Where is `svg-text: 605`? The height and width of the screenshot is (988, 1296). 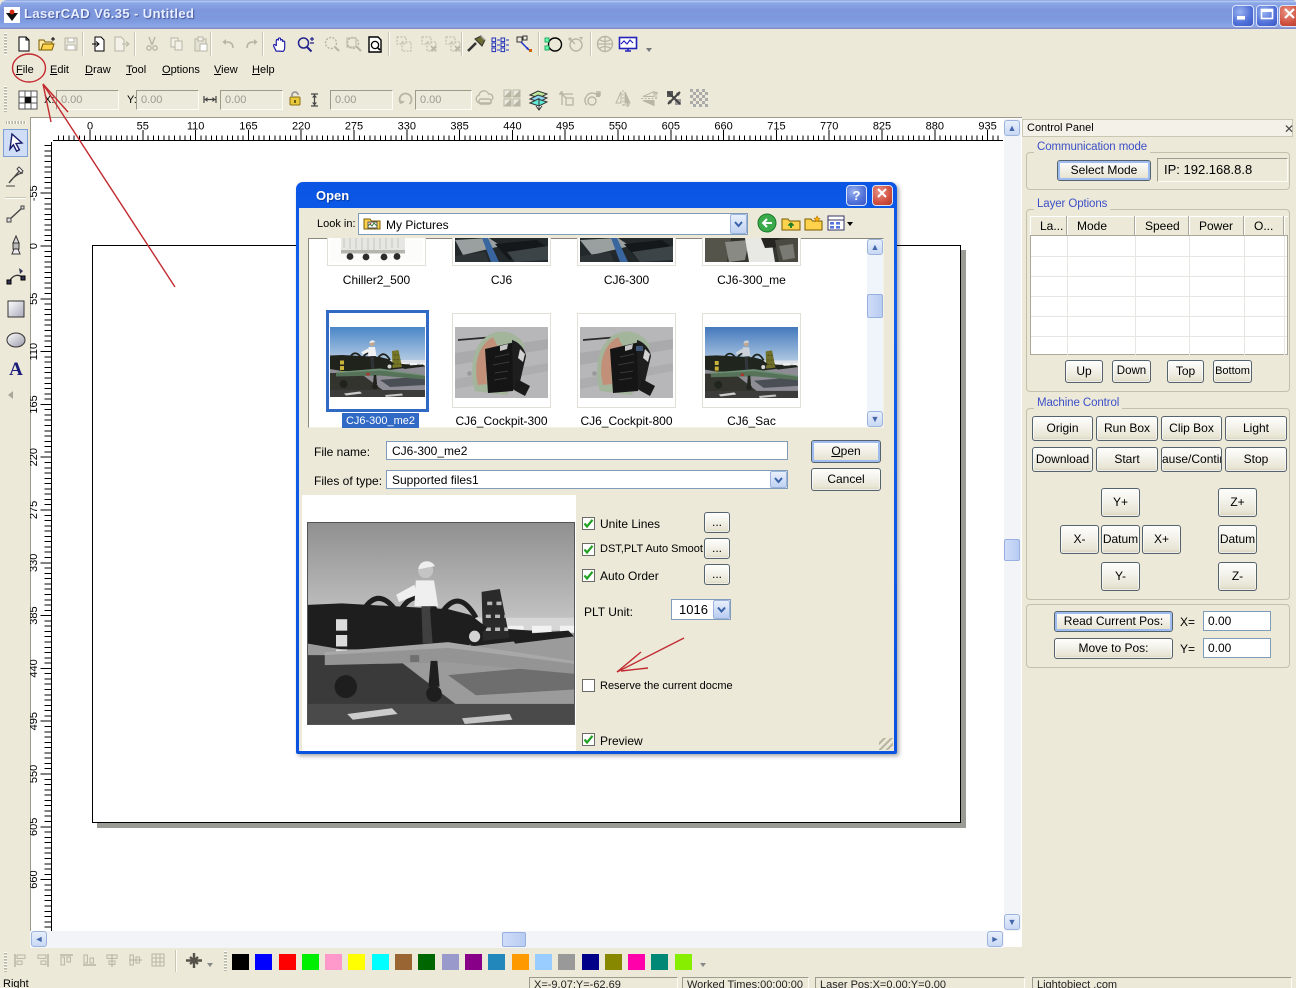 svg-text: 605 is located at coordinates (35, 827).